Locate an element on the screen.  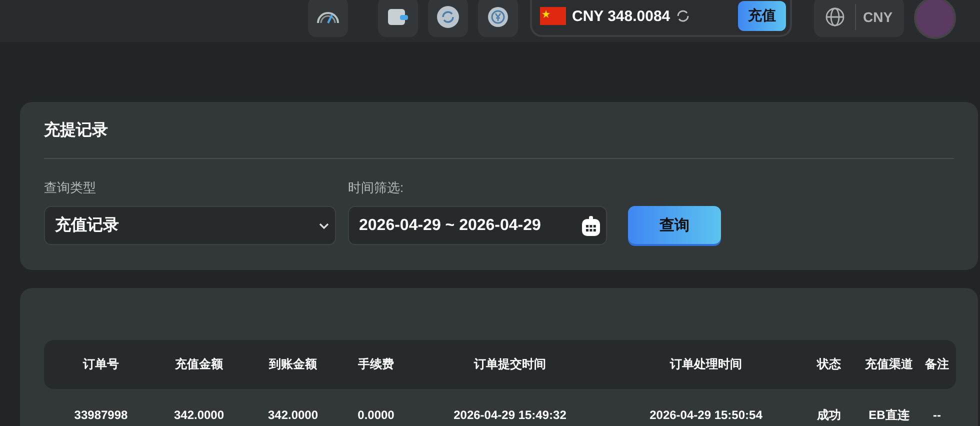
column-header: 到账金额 is located at coordinates (293, 364).